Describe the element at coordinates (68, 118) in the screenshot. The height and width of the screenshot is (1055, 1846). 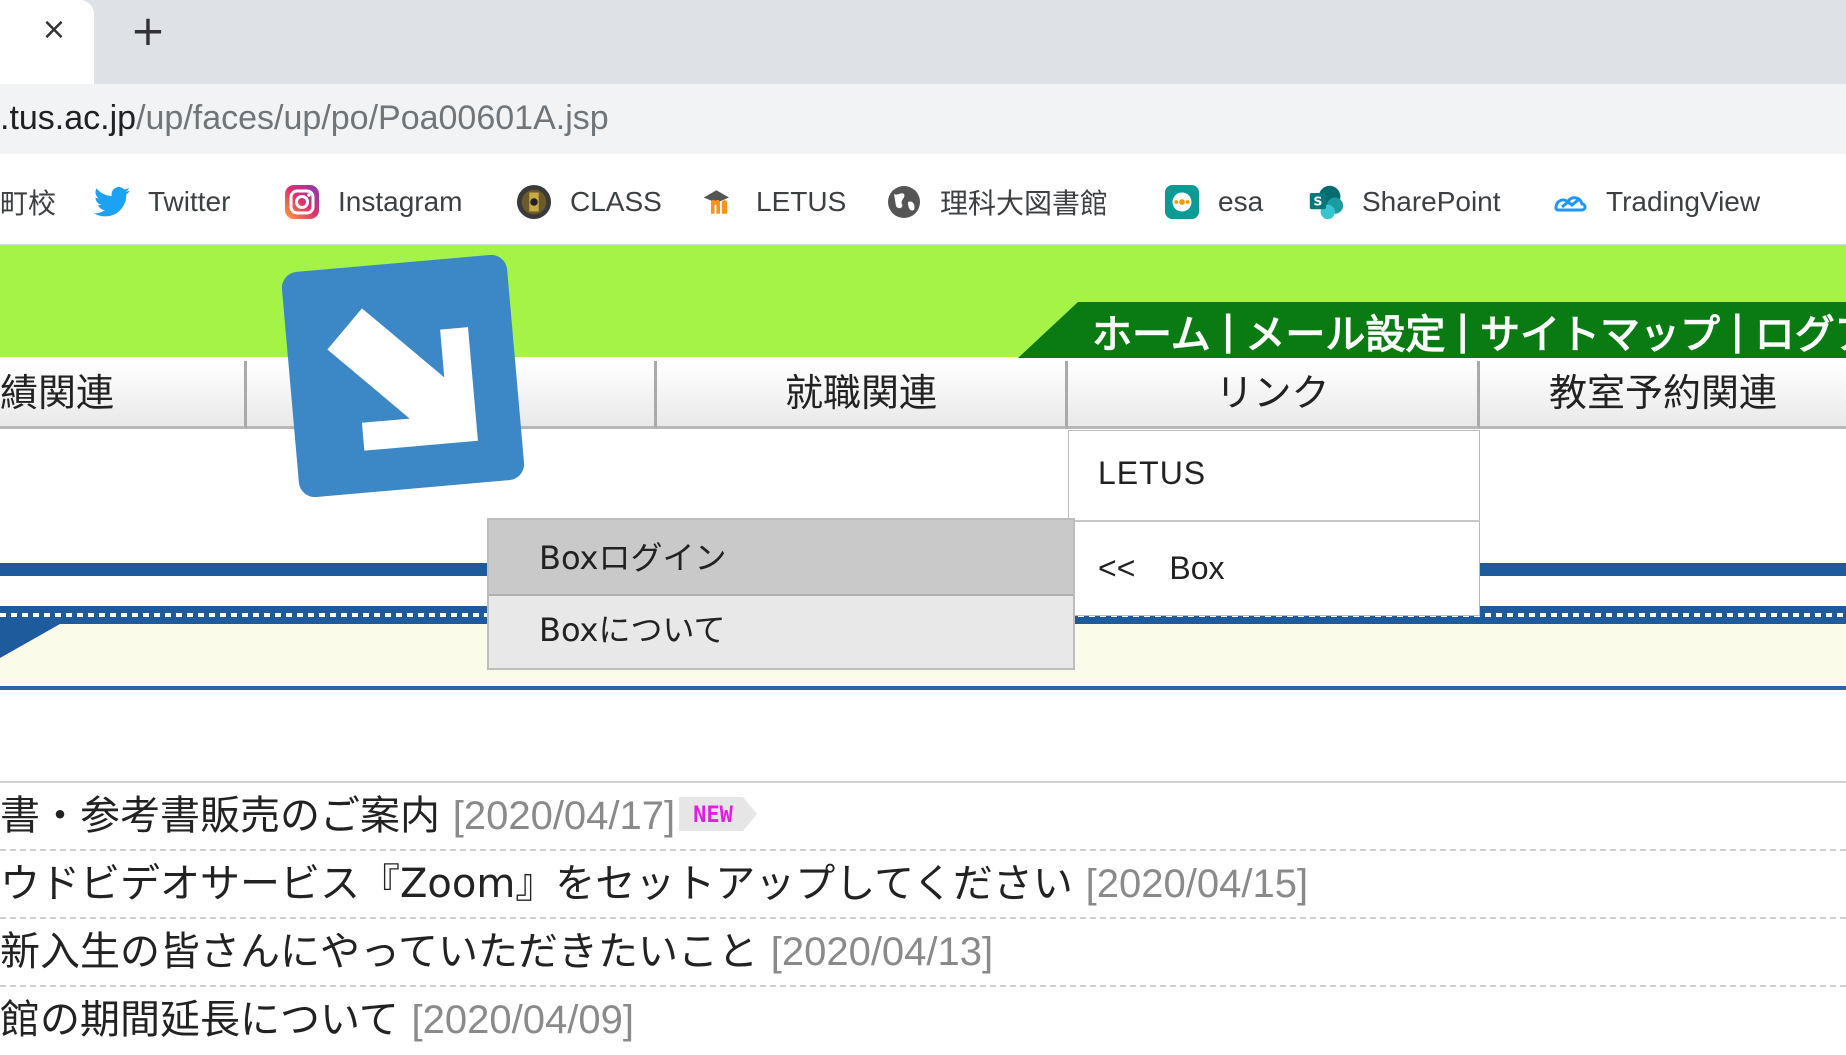
I see `url-host: .tus.ac.jp` at that location.